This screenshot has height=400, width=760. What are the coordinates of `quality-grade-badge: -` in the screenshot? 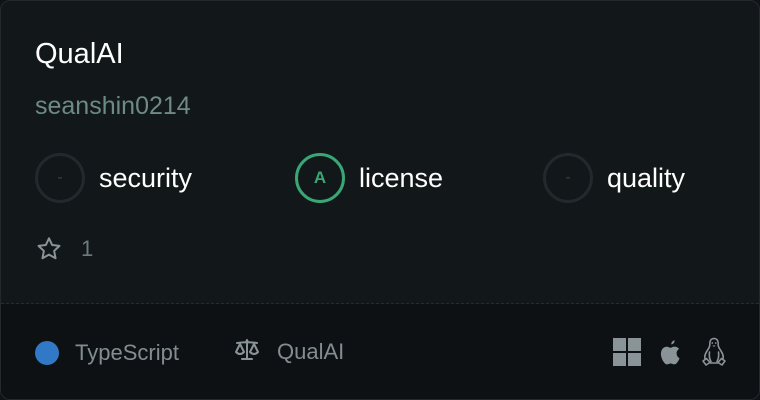 It's located at (568, 178).